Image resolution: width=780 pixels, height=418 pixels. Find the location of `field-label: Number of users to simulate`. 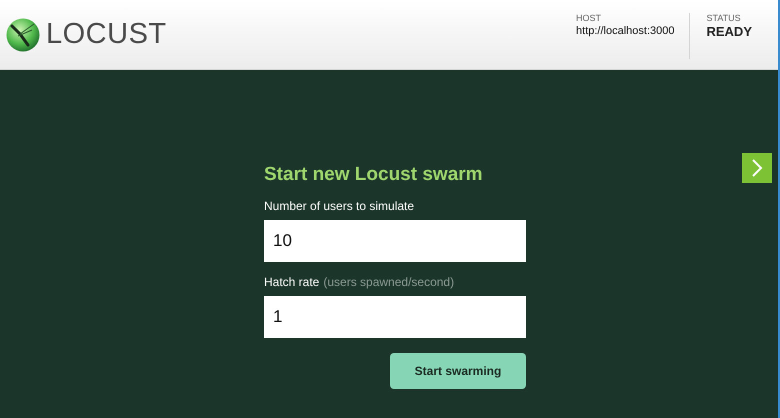

field-label: Number of users to simulate is located at coordinates (339, 206).